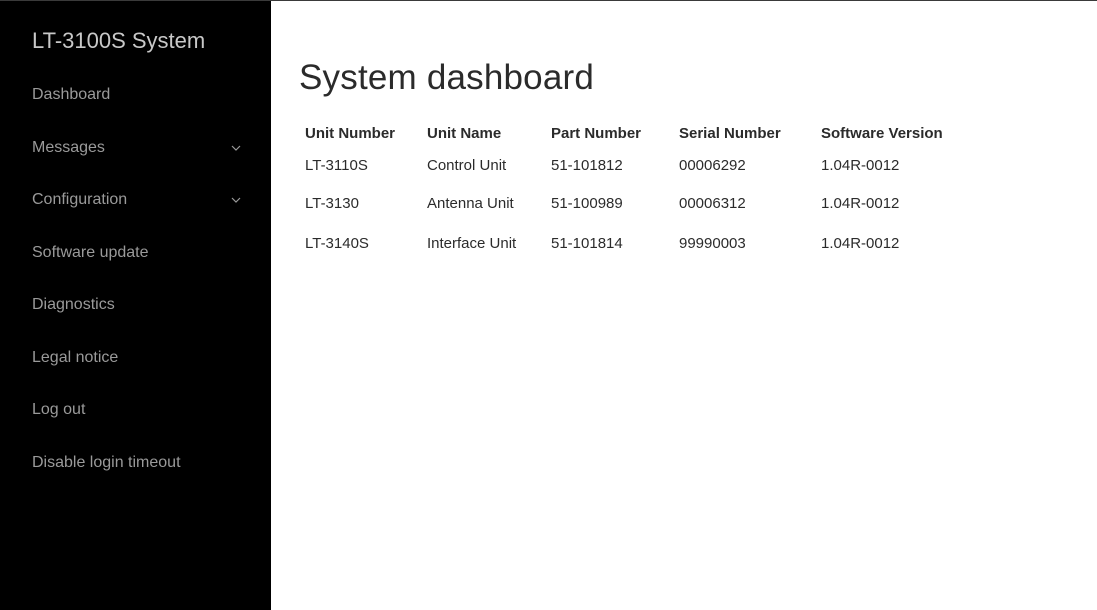 Image resolution: width=1097 pixels, height=610 pixels. Describe the element at coordinates (68, 147) in the screenshot. I see `sidebar-item-label: Messages` at that location.